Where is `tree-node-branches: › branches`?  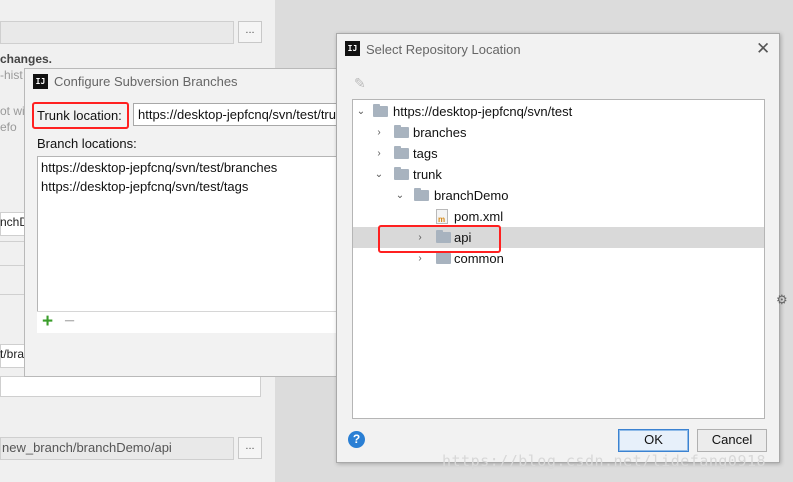
tree-node-branches: › branches is located at coordinates (558, 132).